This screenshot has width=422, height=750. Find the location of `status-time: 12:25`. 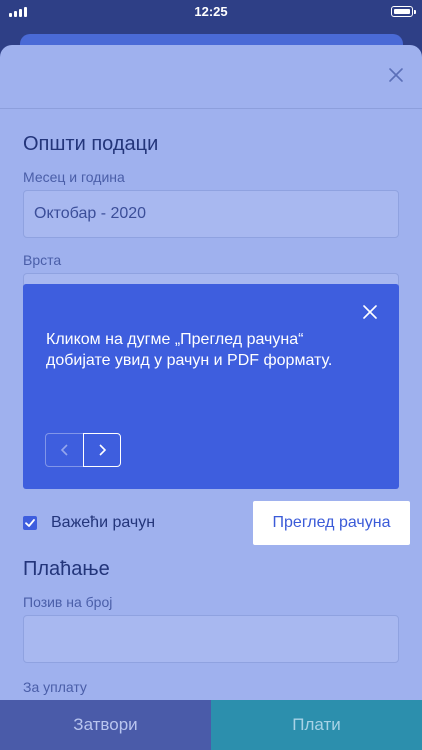

status-time: 12:25 is located at coordinates (211, 11).